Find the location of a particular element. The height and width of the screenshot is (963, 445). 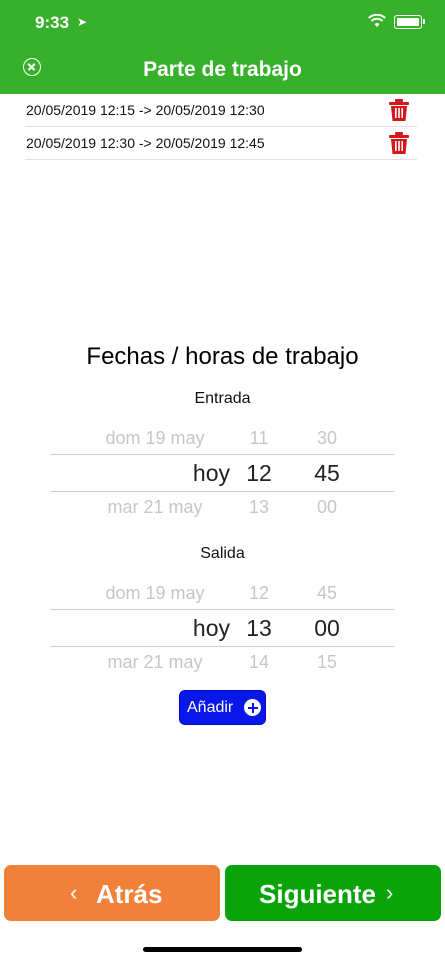

picker-hour-selected: 12 is located at coordinates (259, 473).